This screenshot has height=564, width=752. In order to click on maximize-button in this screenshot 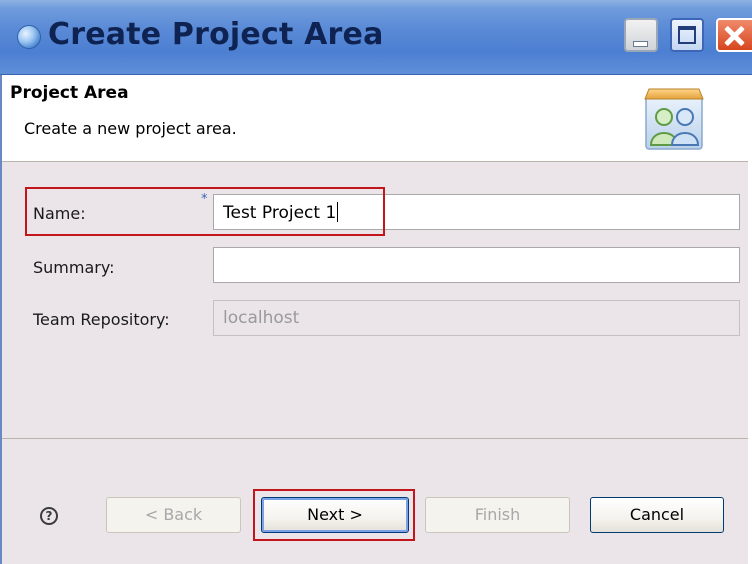, I will do `click(687, 35)`.